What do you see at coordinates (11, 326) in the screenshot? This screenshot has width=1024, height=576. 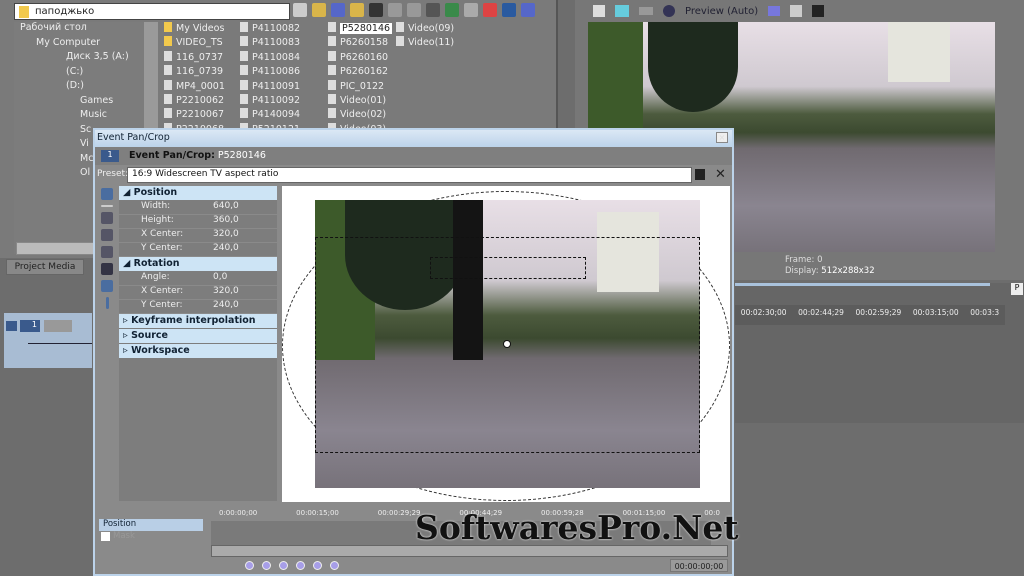 I see `track-collapse-icon` at bounding box center [11, 326].